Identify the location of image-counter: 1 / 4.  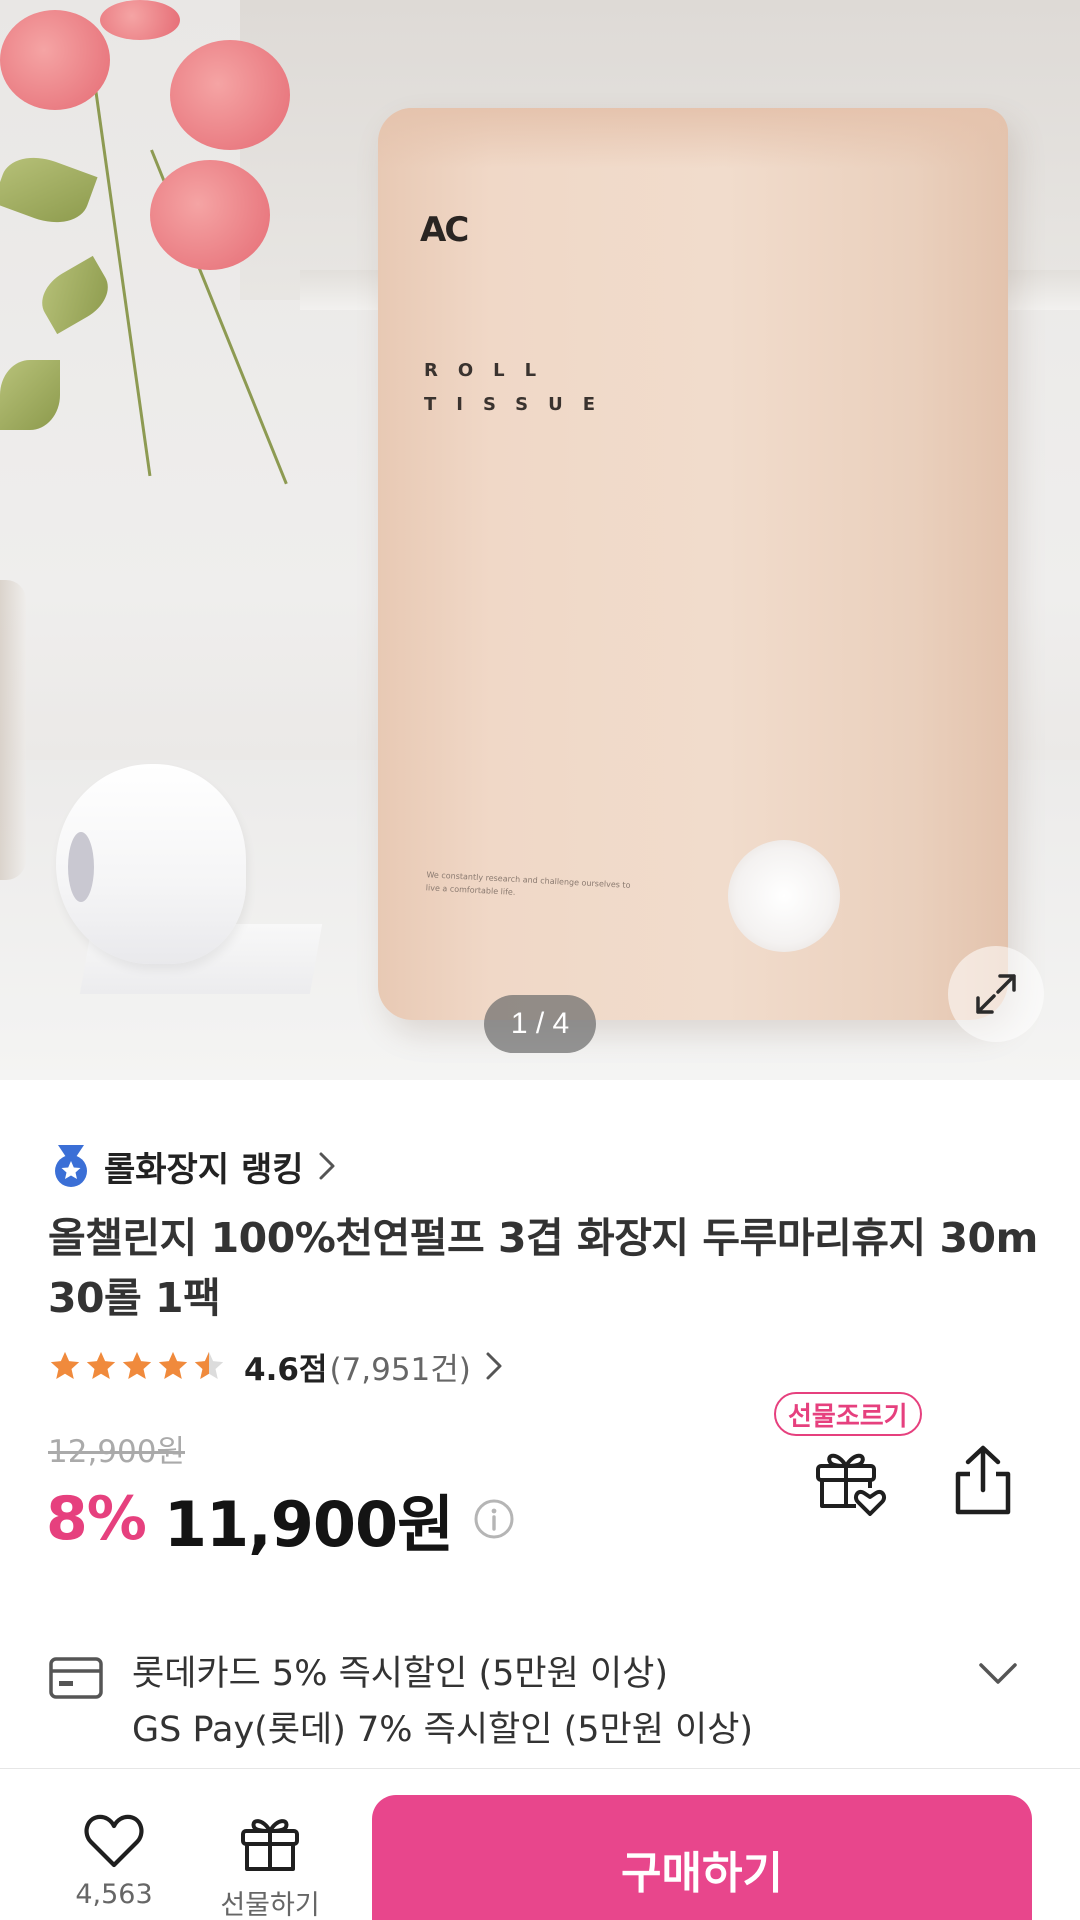
(540, 1024).